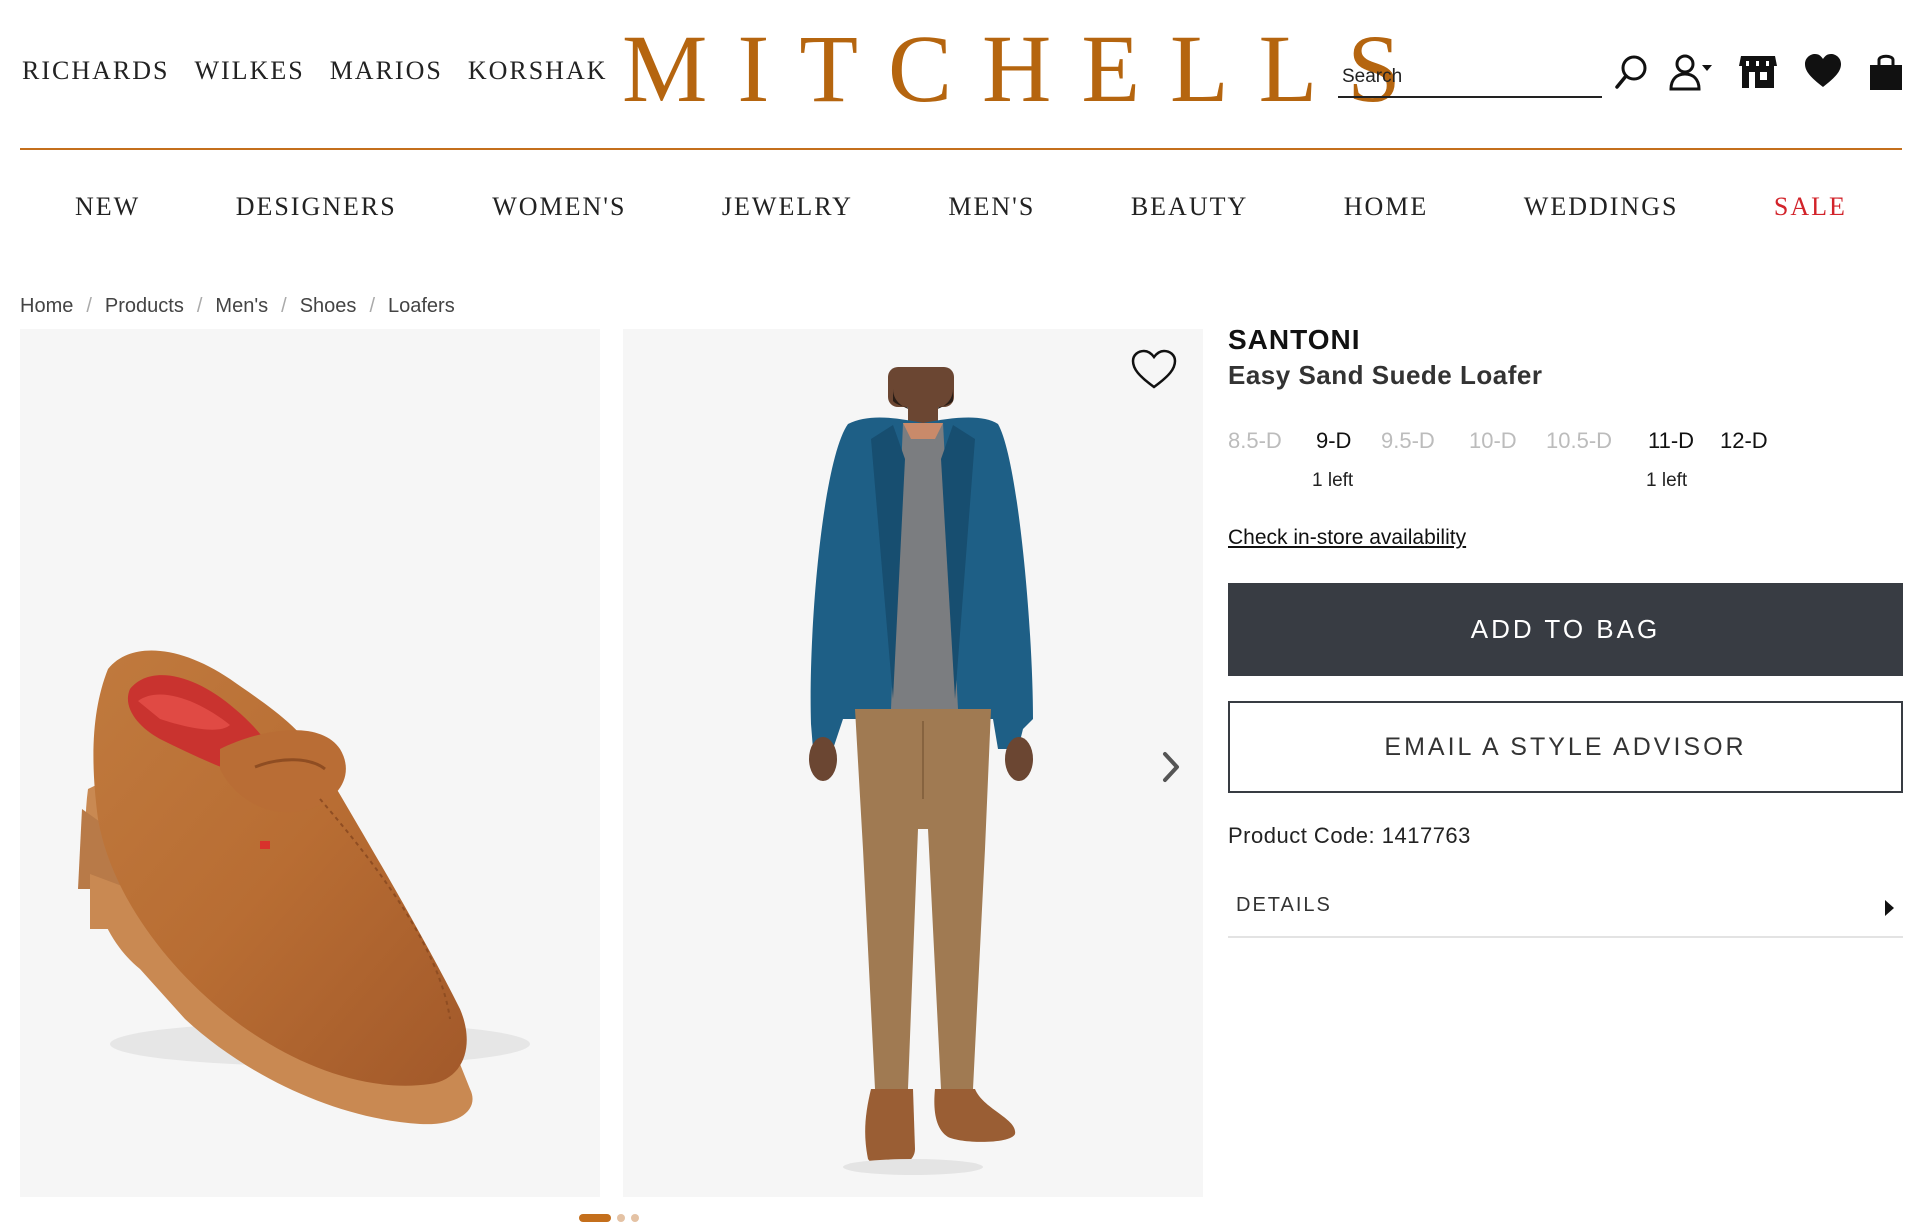 The width and height of the screenshot is (1920, 1228). I want to click on details-accordion: DETAILS, so click(1565, 907).